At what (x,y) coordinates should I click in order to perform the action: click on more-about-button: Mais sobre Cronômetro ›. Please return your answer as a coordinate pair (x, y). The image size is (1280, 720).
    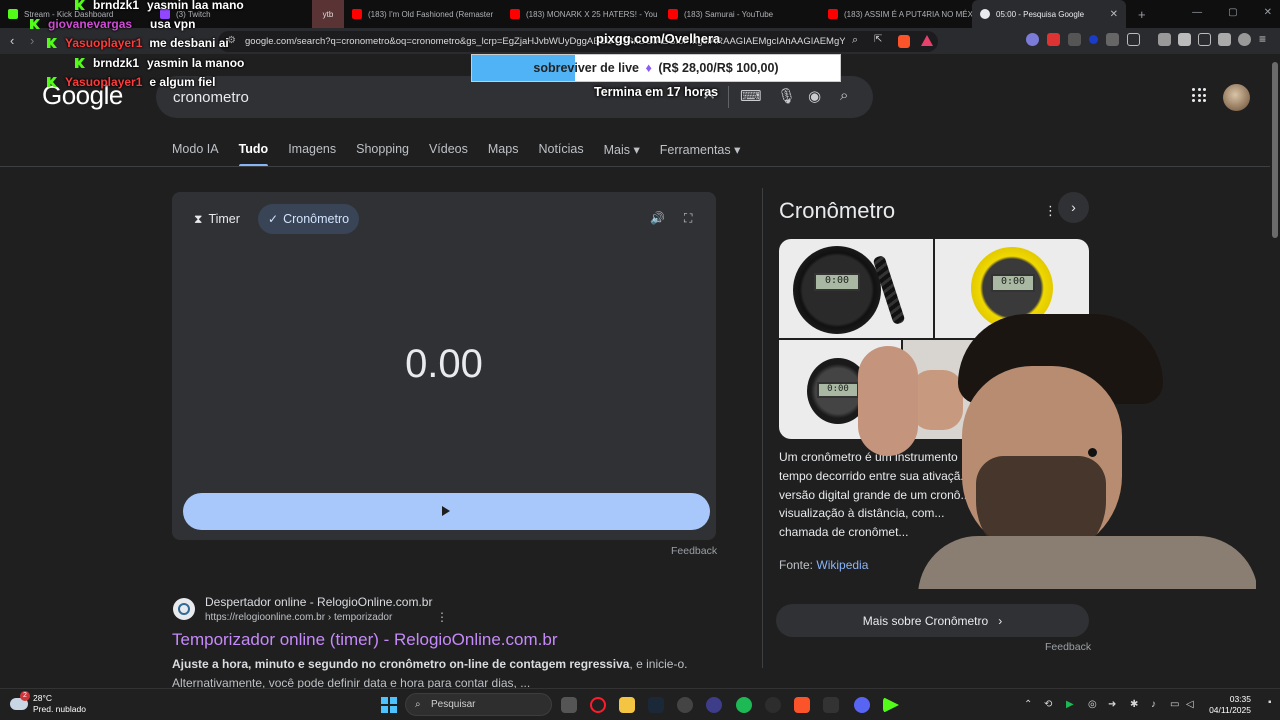
    Looking at the image, I should click on (932, 620).